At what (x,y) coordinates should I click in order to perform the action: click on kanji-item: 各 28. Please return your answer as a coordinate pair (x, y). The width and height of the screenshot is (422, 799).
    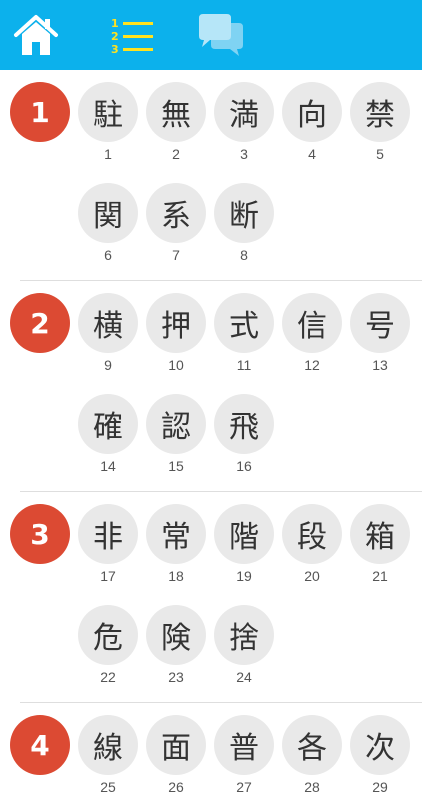
    Looking at the image, I should click on (312, 757).